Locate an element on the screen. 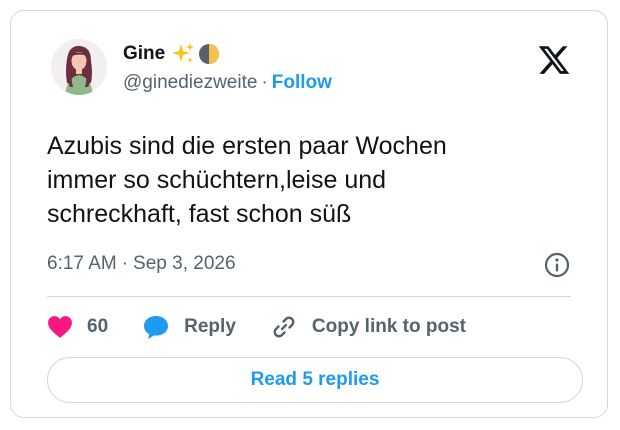 The width and height of the screenshot is (620, 430). author-handle: @ginediezweite is located at coordinates (190, 83).